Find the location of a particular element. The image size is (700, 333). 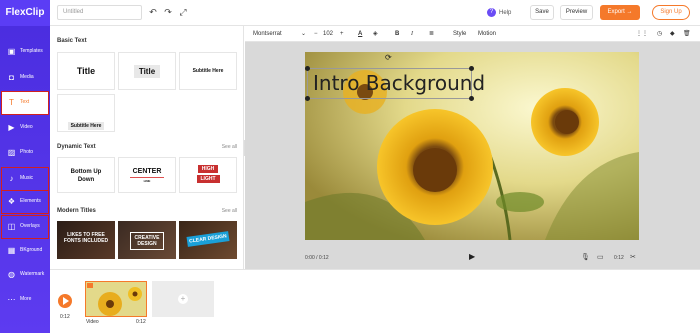

fullscreen-icon: ⤢ is located at coordinates (183, 12).